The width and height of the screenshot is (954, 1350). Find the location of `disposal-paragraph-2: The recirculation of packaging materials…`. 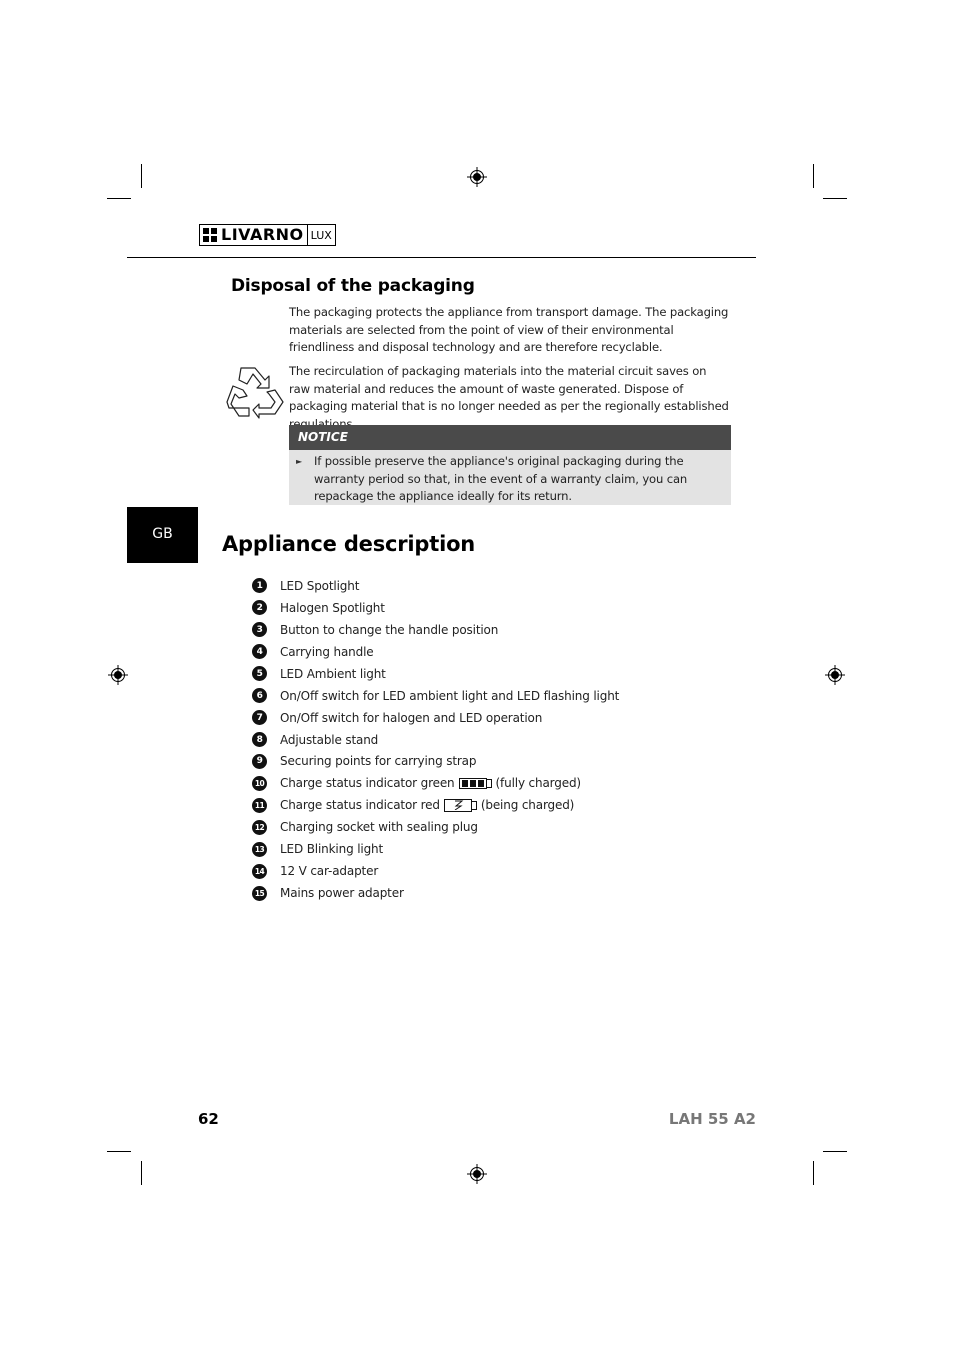

disposal-paragraph-2: The recirculation of packaging materials… is located at coordinates (509, 397).